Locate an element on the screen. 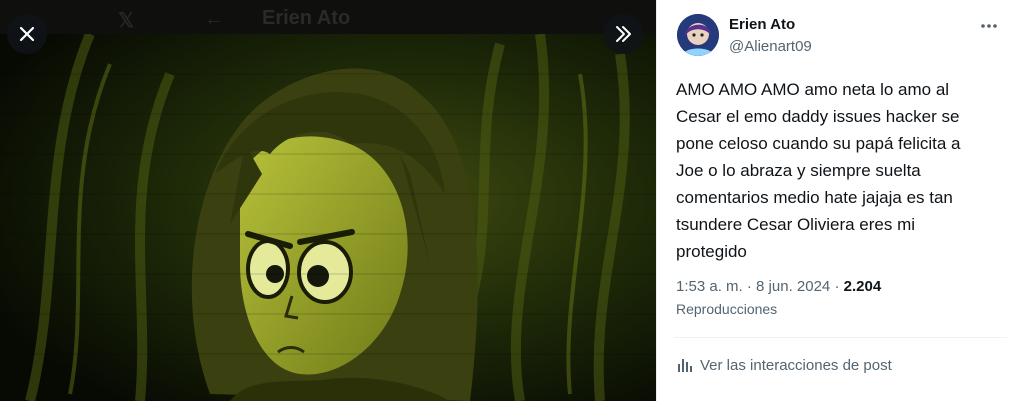  avatar-image is located at coordinates (698, 35).